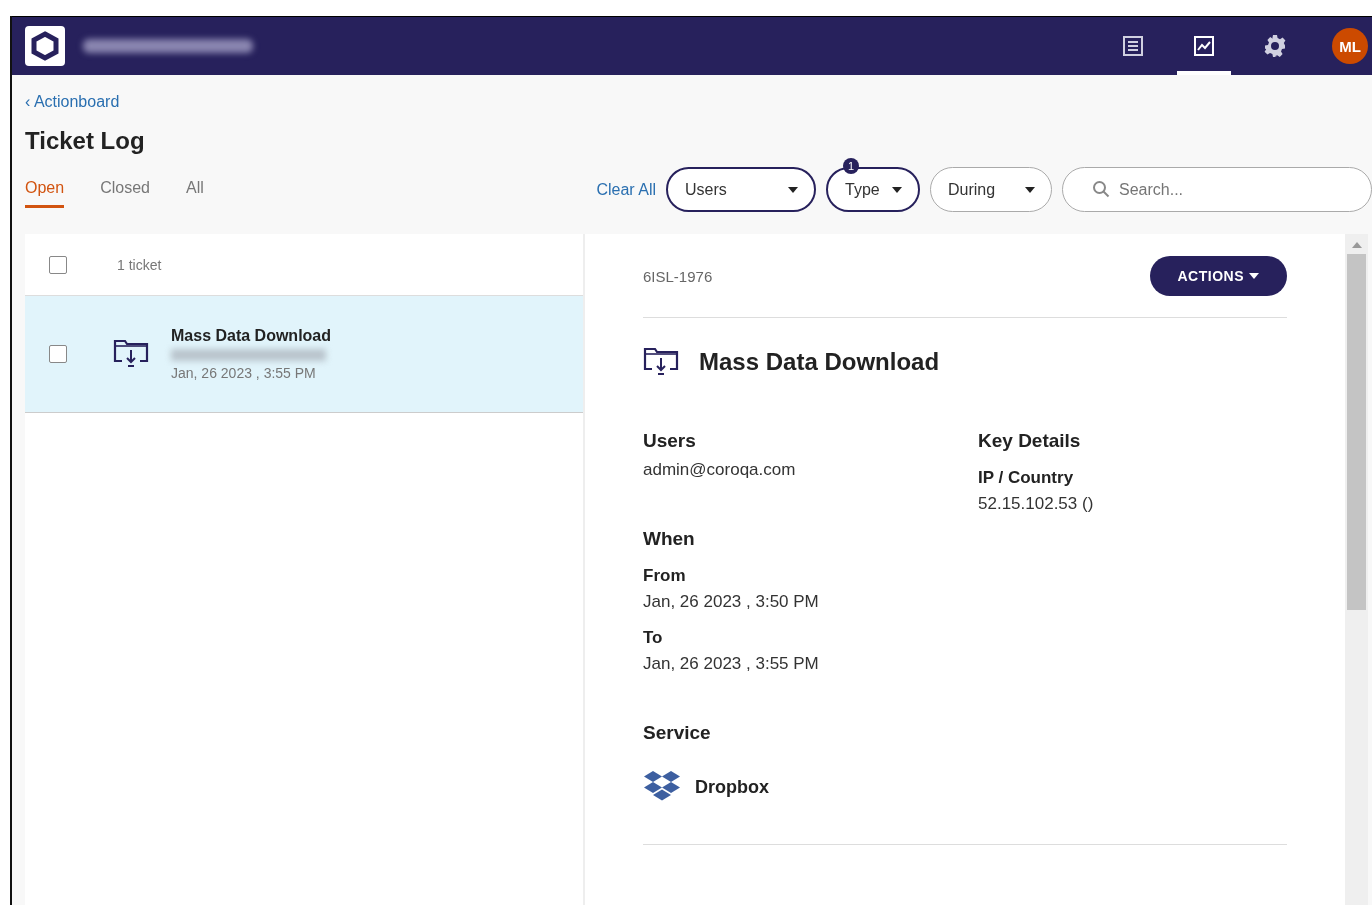 This screenshot has width=1372, height=905. Describe the element at coordinates (1218, 276) in the screenshot. I see `actions-button: ACTIONS` at that location.